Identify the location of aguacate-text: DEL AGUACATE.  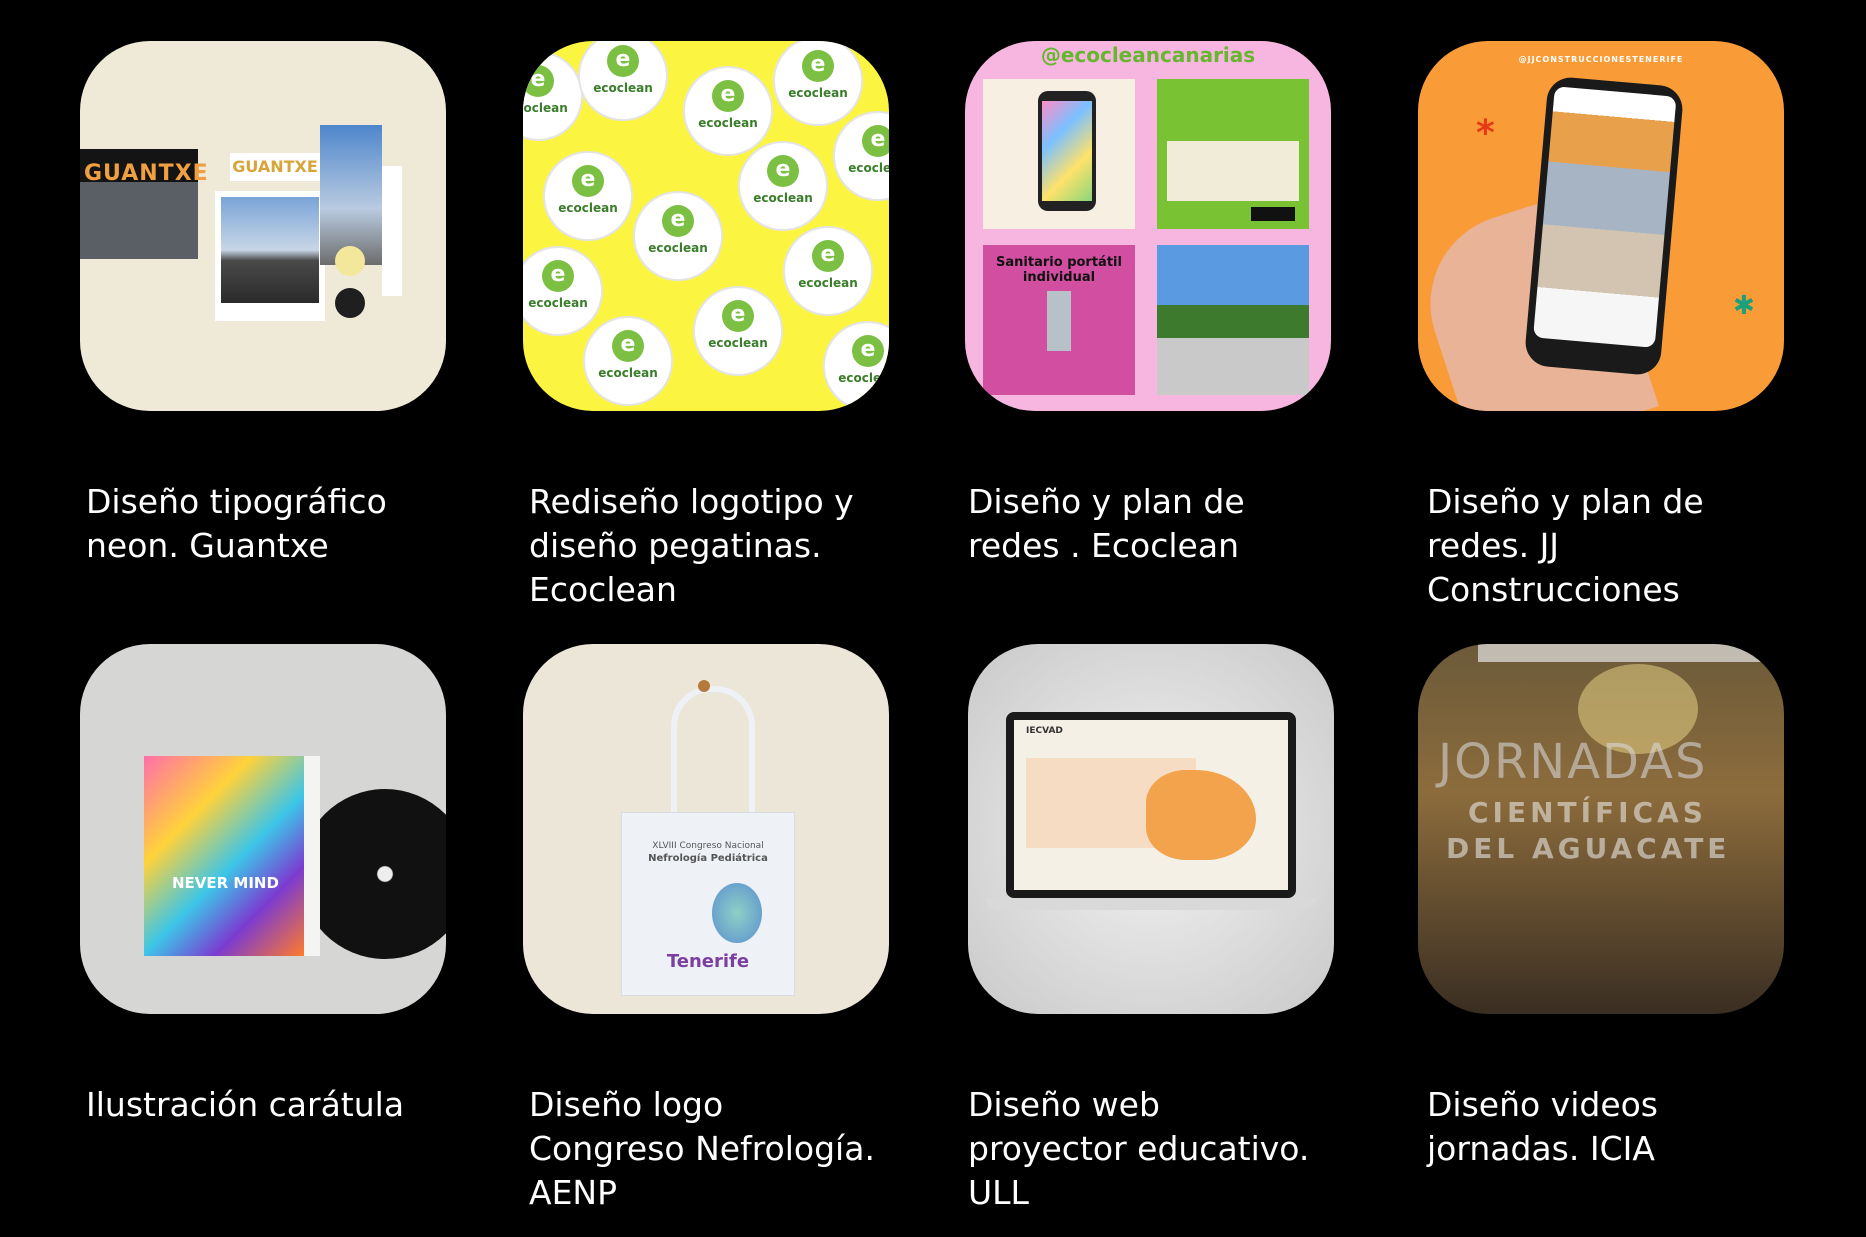
(1588, 848).